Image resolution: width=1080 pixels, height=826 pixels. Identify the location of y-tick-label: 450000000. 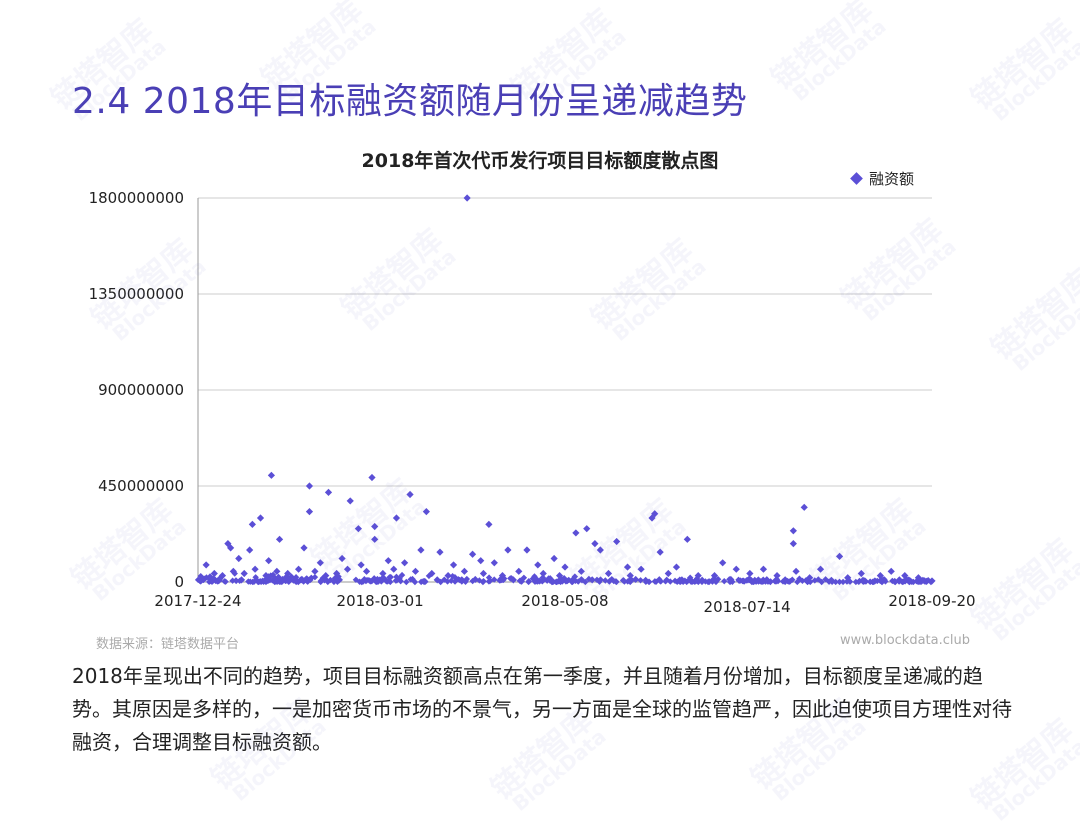
(141, 486).